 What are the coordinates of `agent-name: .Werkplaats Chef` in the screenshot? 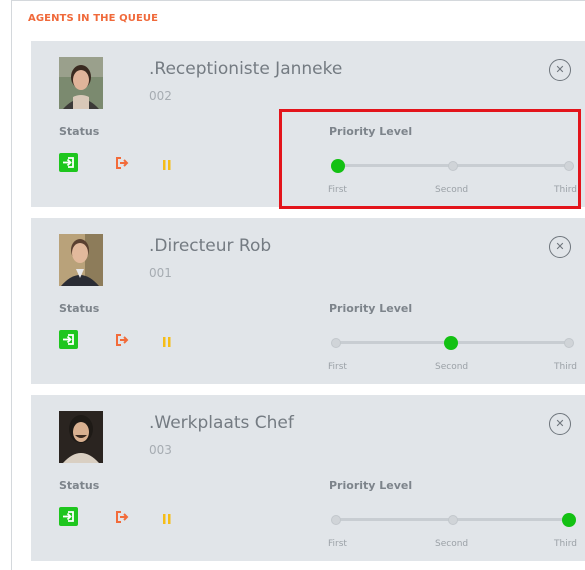 It's located at (221, 423).